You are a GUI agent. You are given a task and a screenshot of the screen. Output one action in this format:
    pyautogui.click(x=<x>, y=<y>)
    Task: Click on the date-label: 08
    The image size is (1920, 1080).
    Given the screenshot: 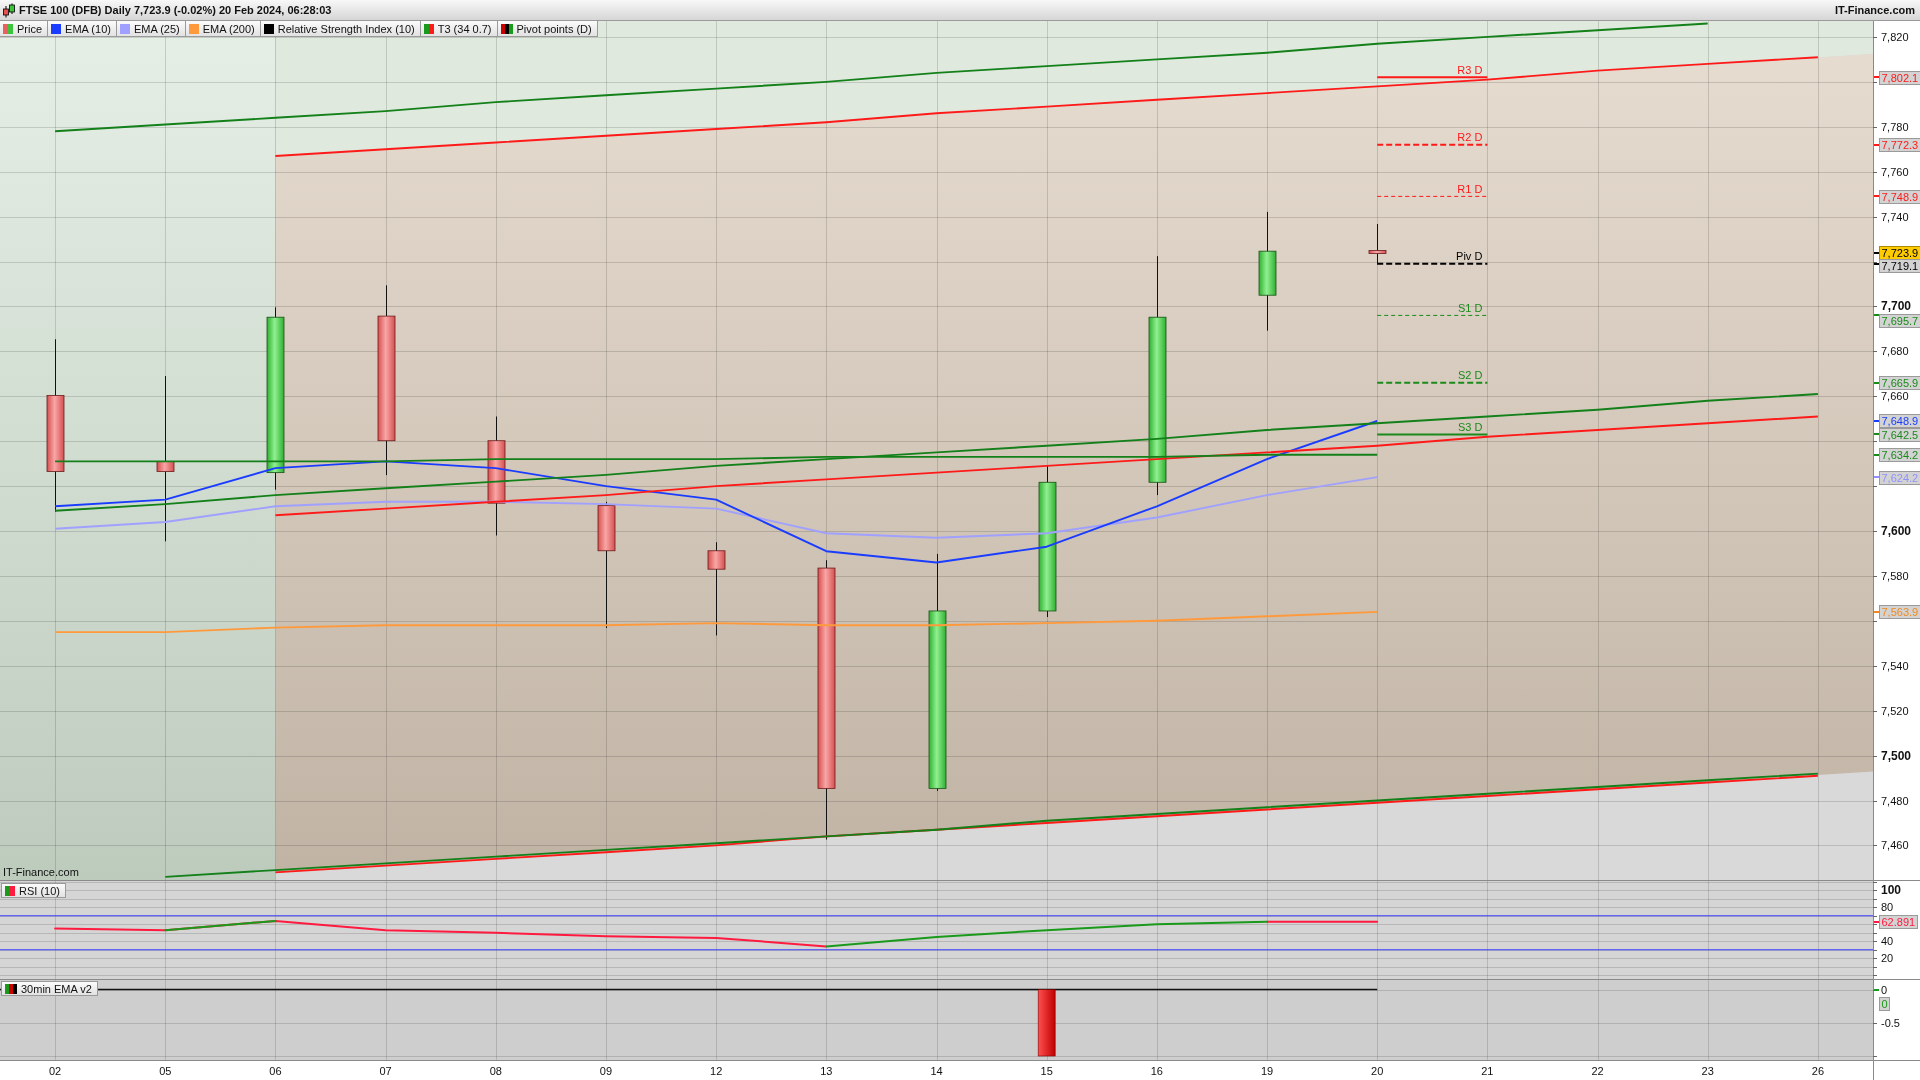 What is the action you would take?
    pyautogui.click(x=495, y=1071)
    